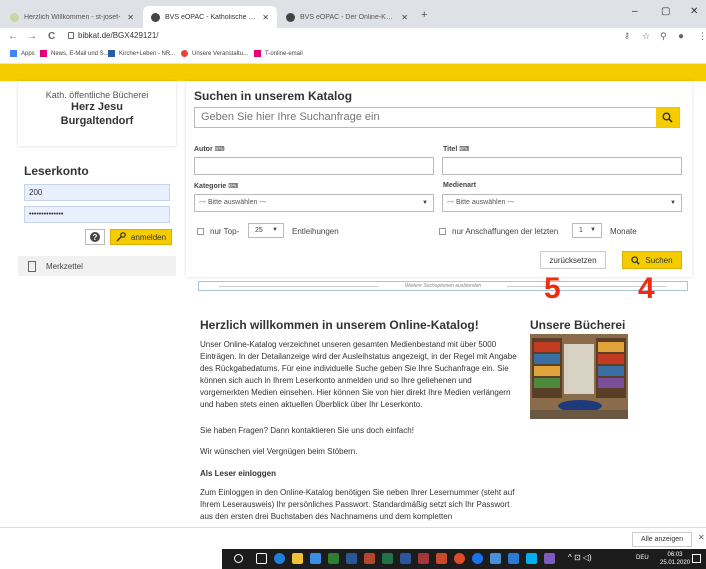  Describe the element at coordinates (531, 558) in the screenshot. I see `skype-icon` at that location.